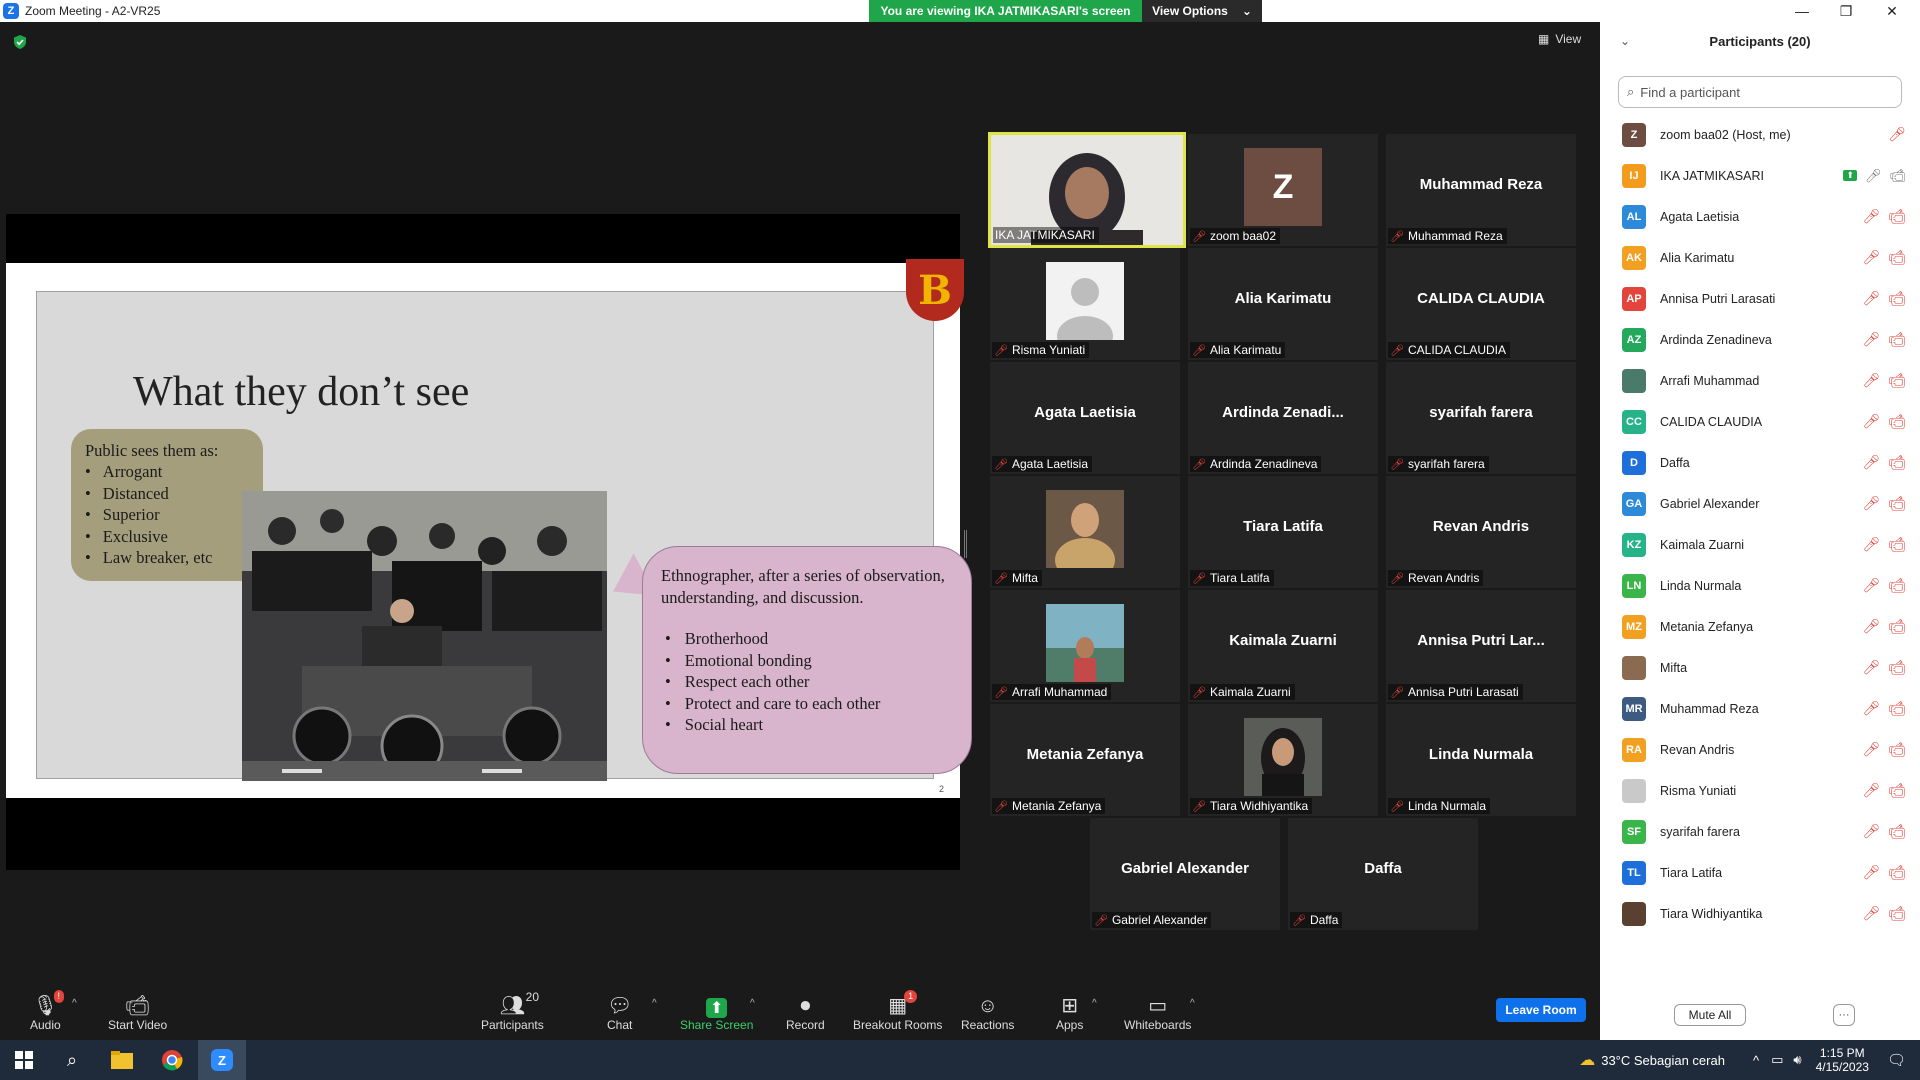  What do you see at coordinates (1760, 421) in the screenshot?
I see `participant-row: CC CALIDA CLAUDIA 🎤︎ 📹︎` at bounding box center [1760, 421].